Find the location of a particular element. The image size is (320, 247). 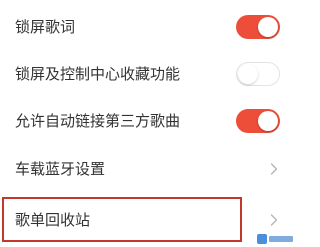

lockscreen-favorite-toggle is located at coordinates (258, 74).